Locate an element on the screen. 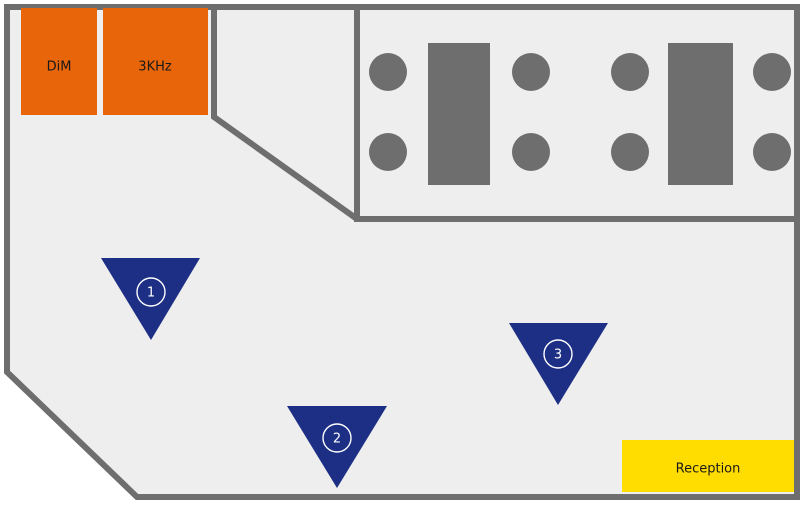 Image resolution: width=804 pixels, height=505 pixels. room-dim: DiM is located at coordinates (59, 61).